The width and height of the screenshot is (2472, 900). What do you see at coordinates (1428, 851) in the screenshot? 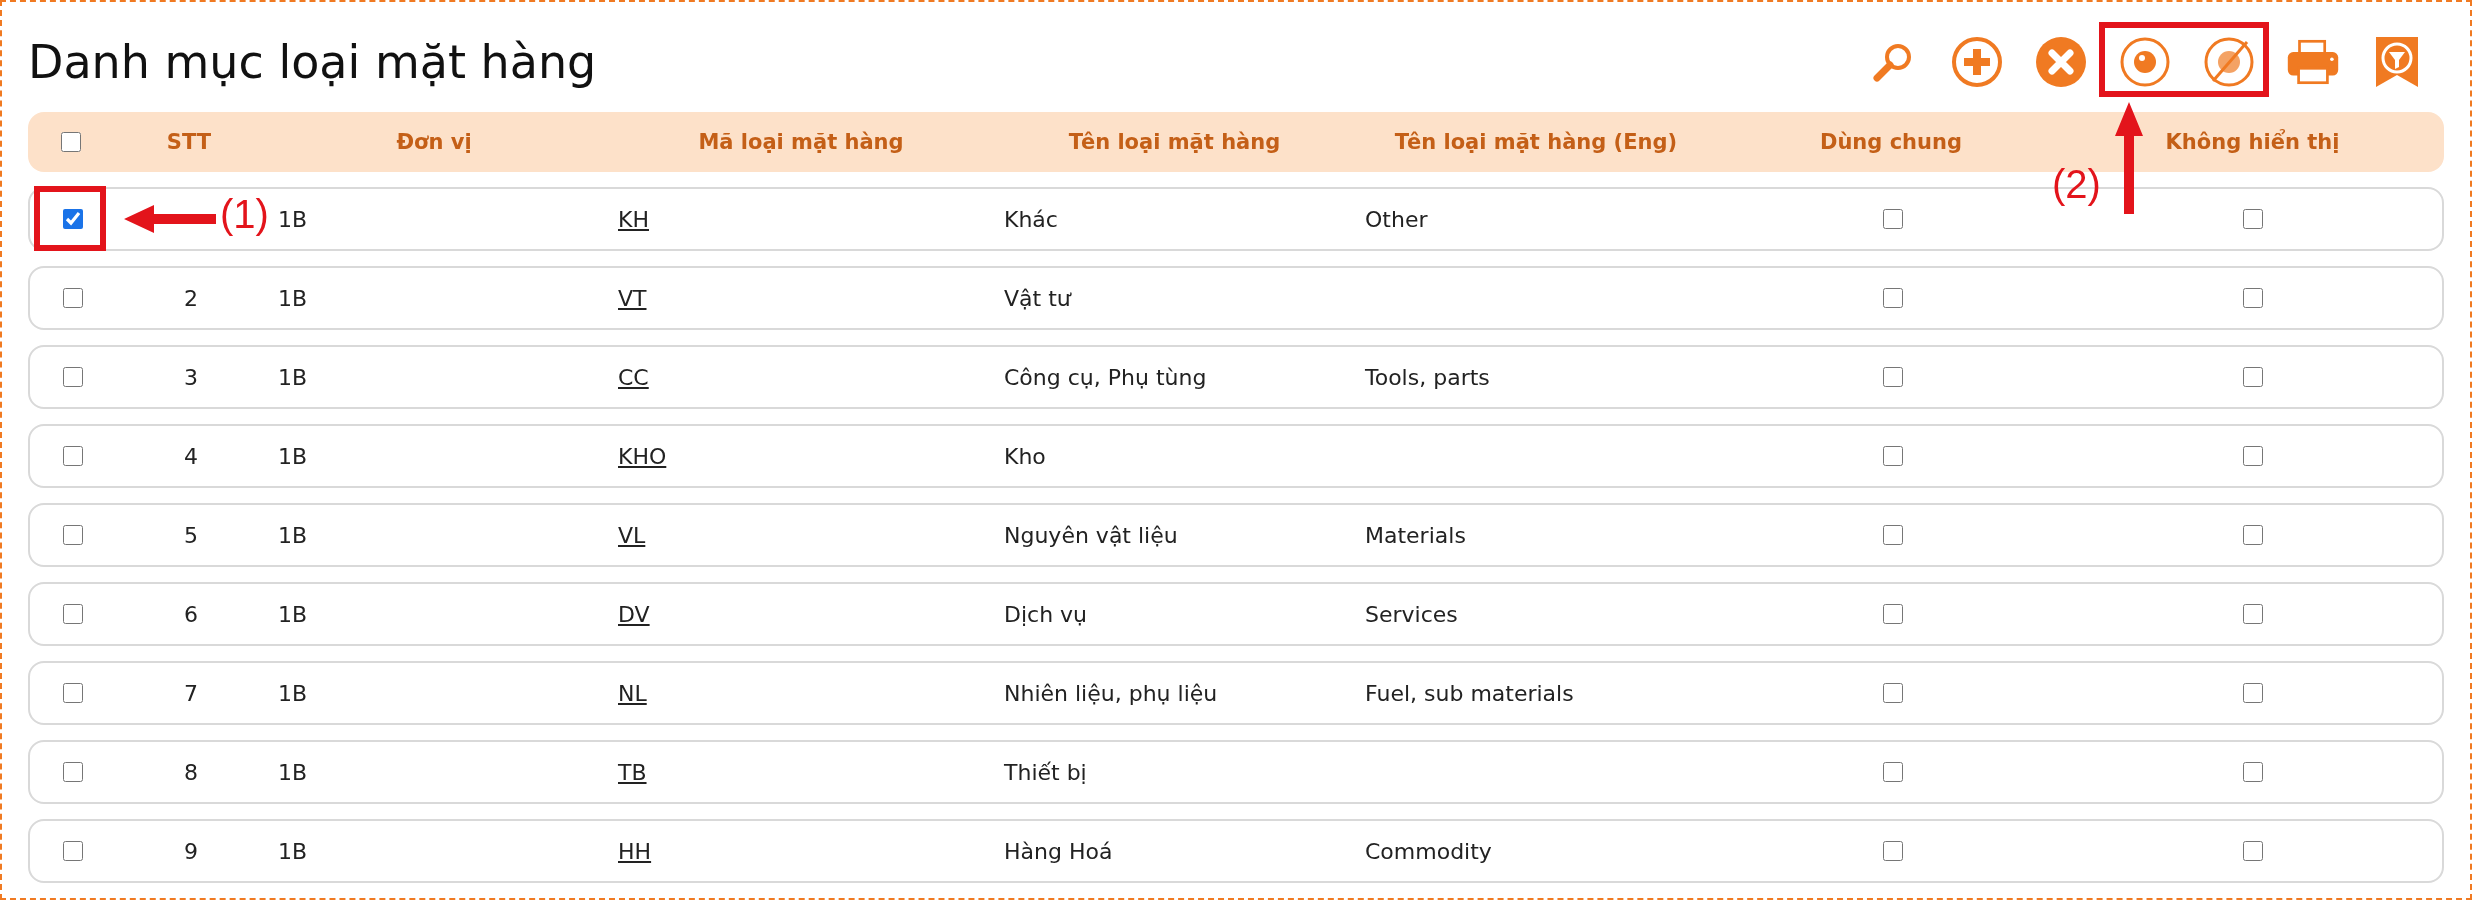
I see `table-cell-text: Commodity` at bounding box center [1428, 851].